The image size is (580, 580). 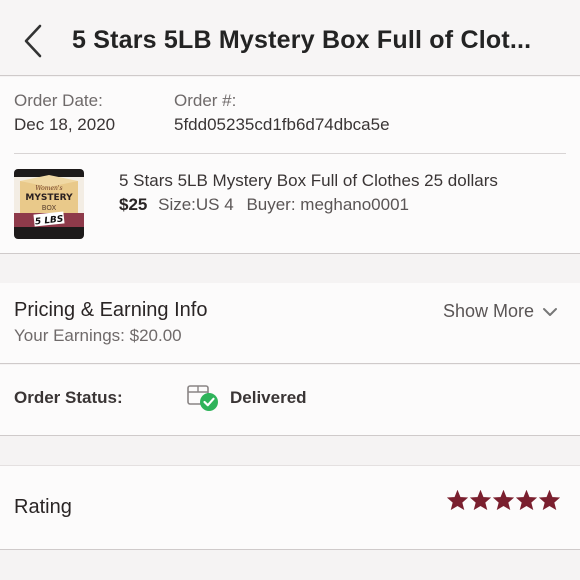 I want to click on divider, so click(x=290, y=153).